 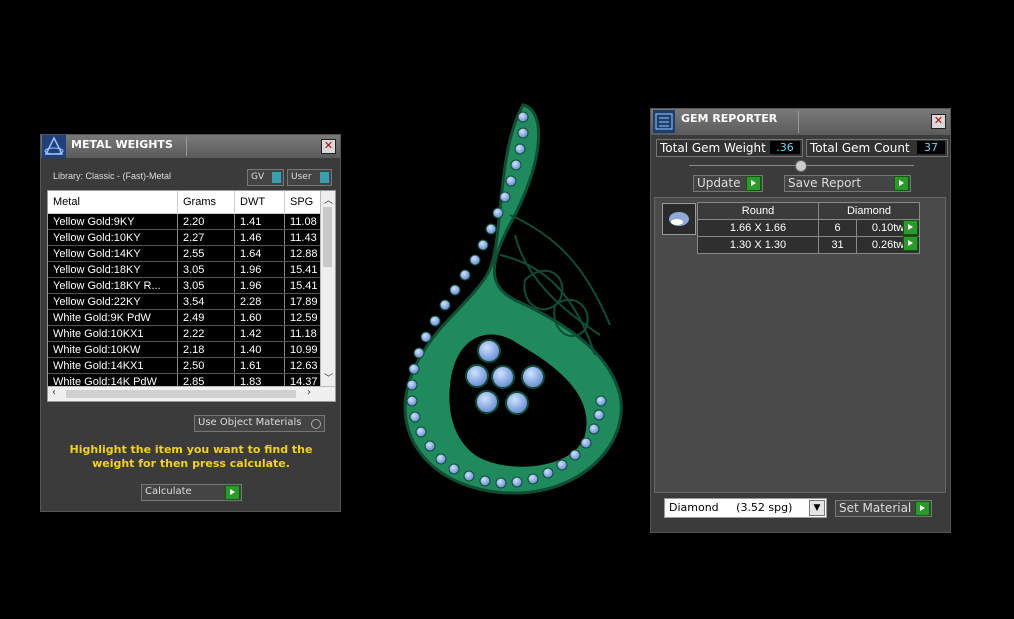 I want to click on scroll-left-icon: ‹, so click(x=54, y=392).